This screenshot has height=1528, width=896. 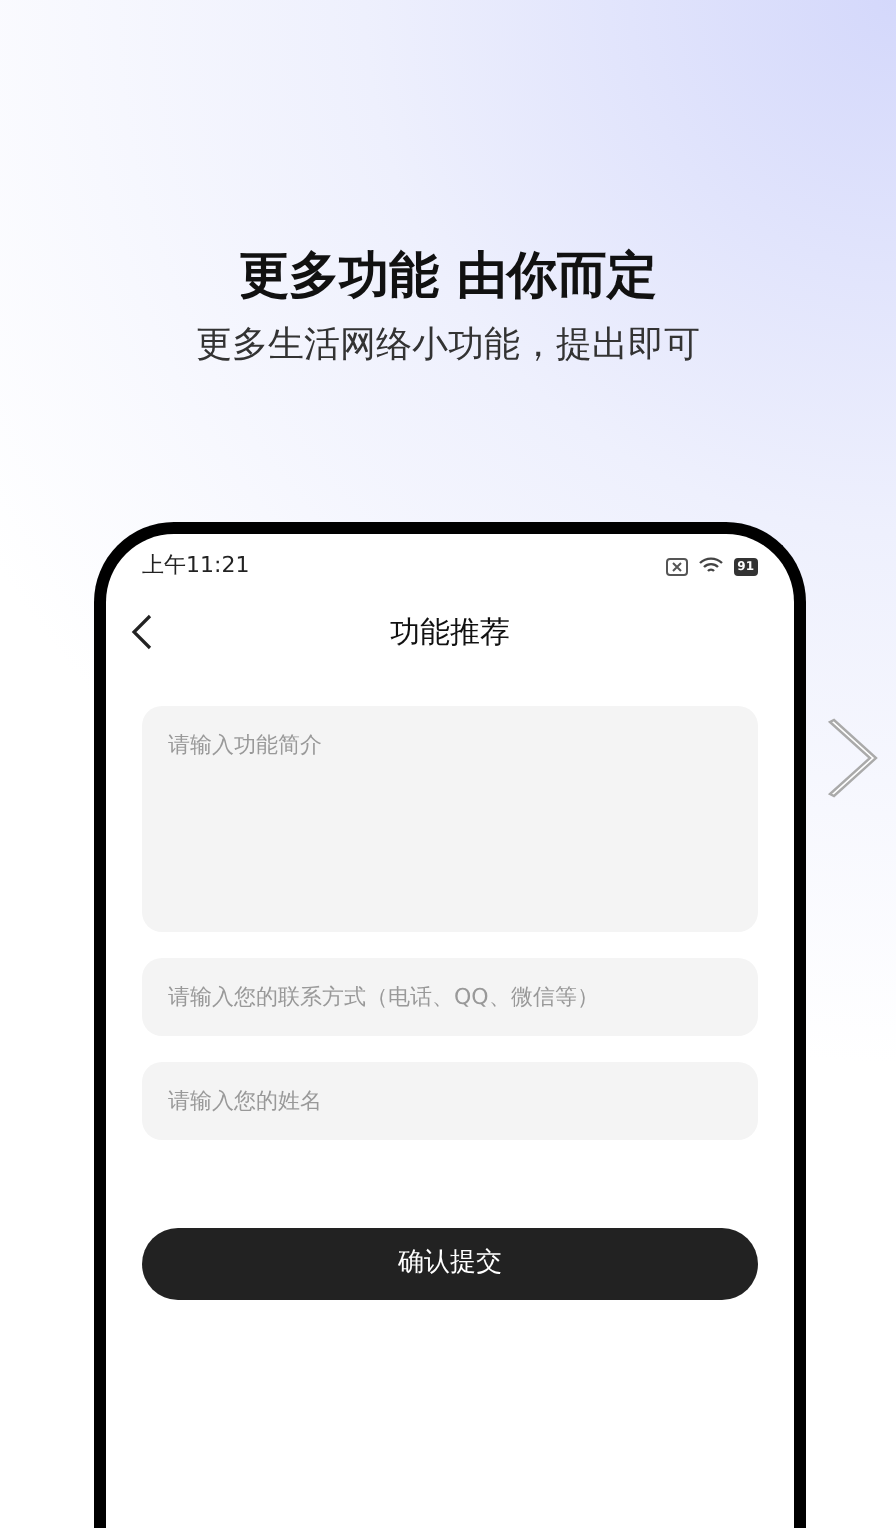 I want to click on sim-icon, so click(x=676, y=566).